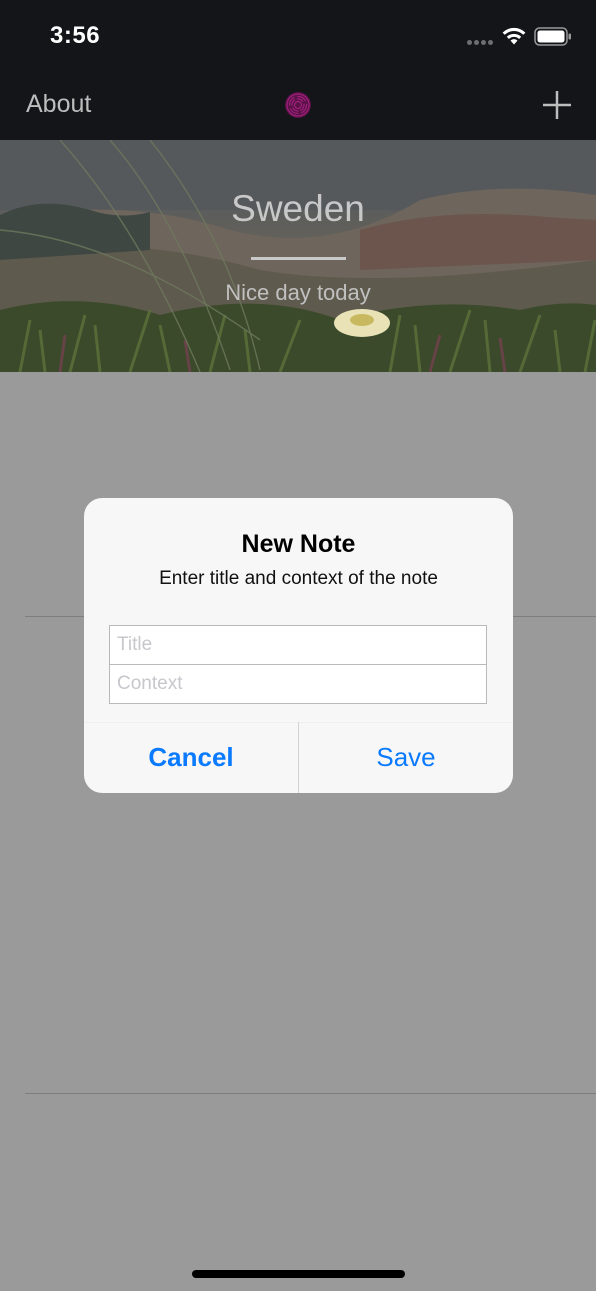 Image resolution: width=596 pixels, height=1291 pixels. I want to click on hero-title: Sweden, so click(298, 208).